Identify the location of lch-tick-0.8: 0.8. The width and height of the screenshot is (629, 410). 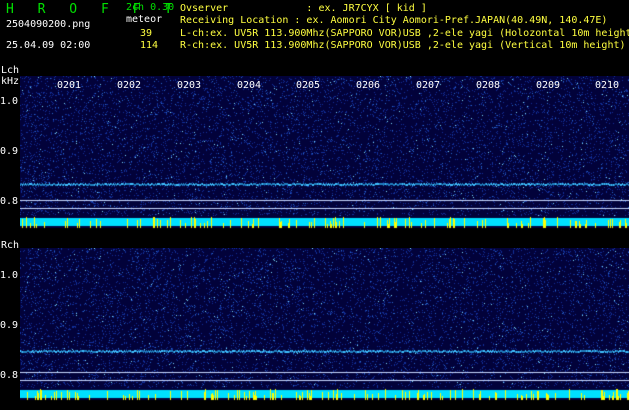
(9, 201).